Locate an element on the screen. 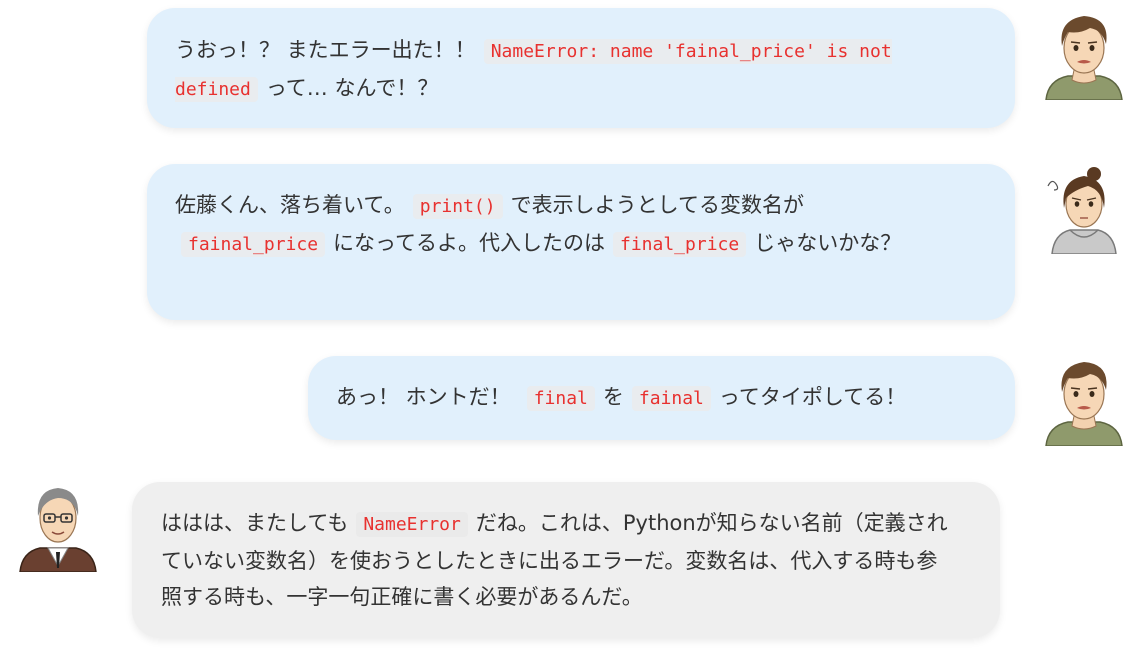 The height and width of the screenshot is (658, 1140). message-text: を is located at coordinates (613, 397).